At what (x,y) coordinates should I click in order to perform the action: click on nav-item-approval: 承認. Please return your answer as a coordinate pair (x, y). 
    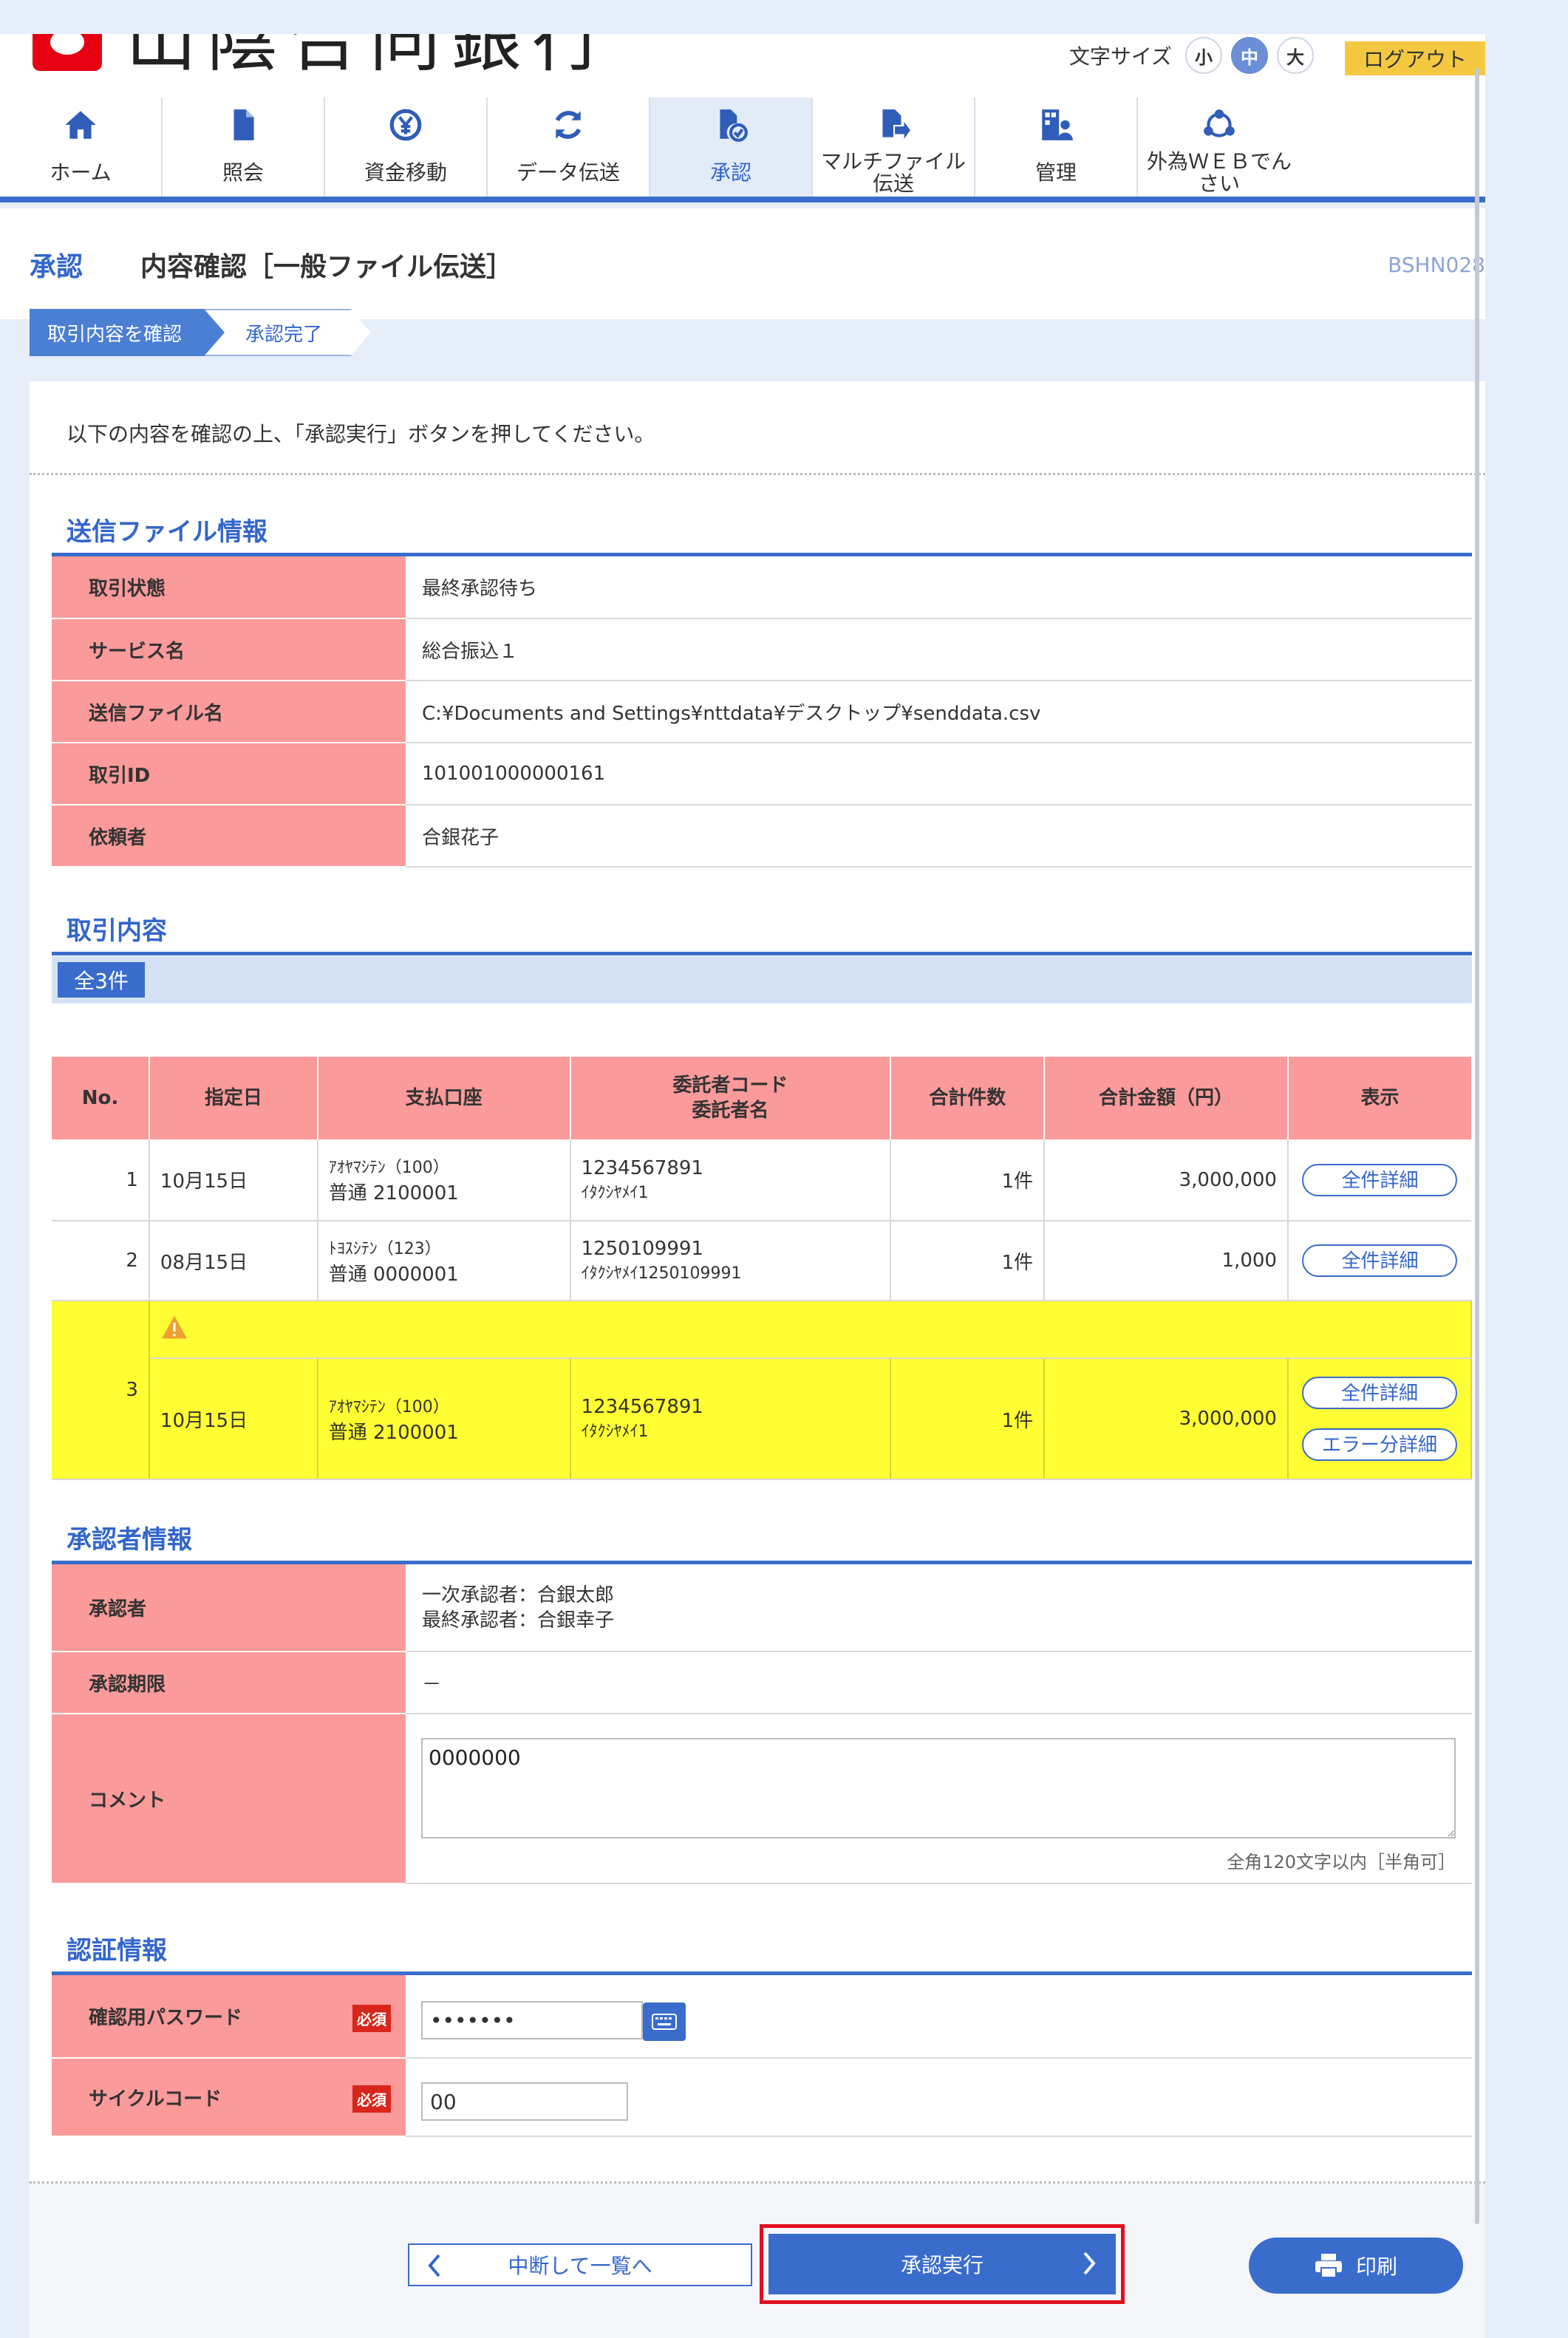
    Looking at the image, I should click on (731, 148).